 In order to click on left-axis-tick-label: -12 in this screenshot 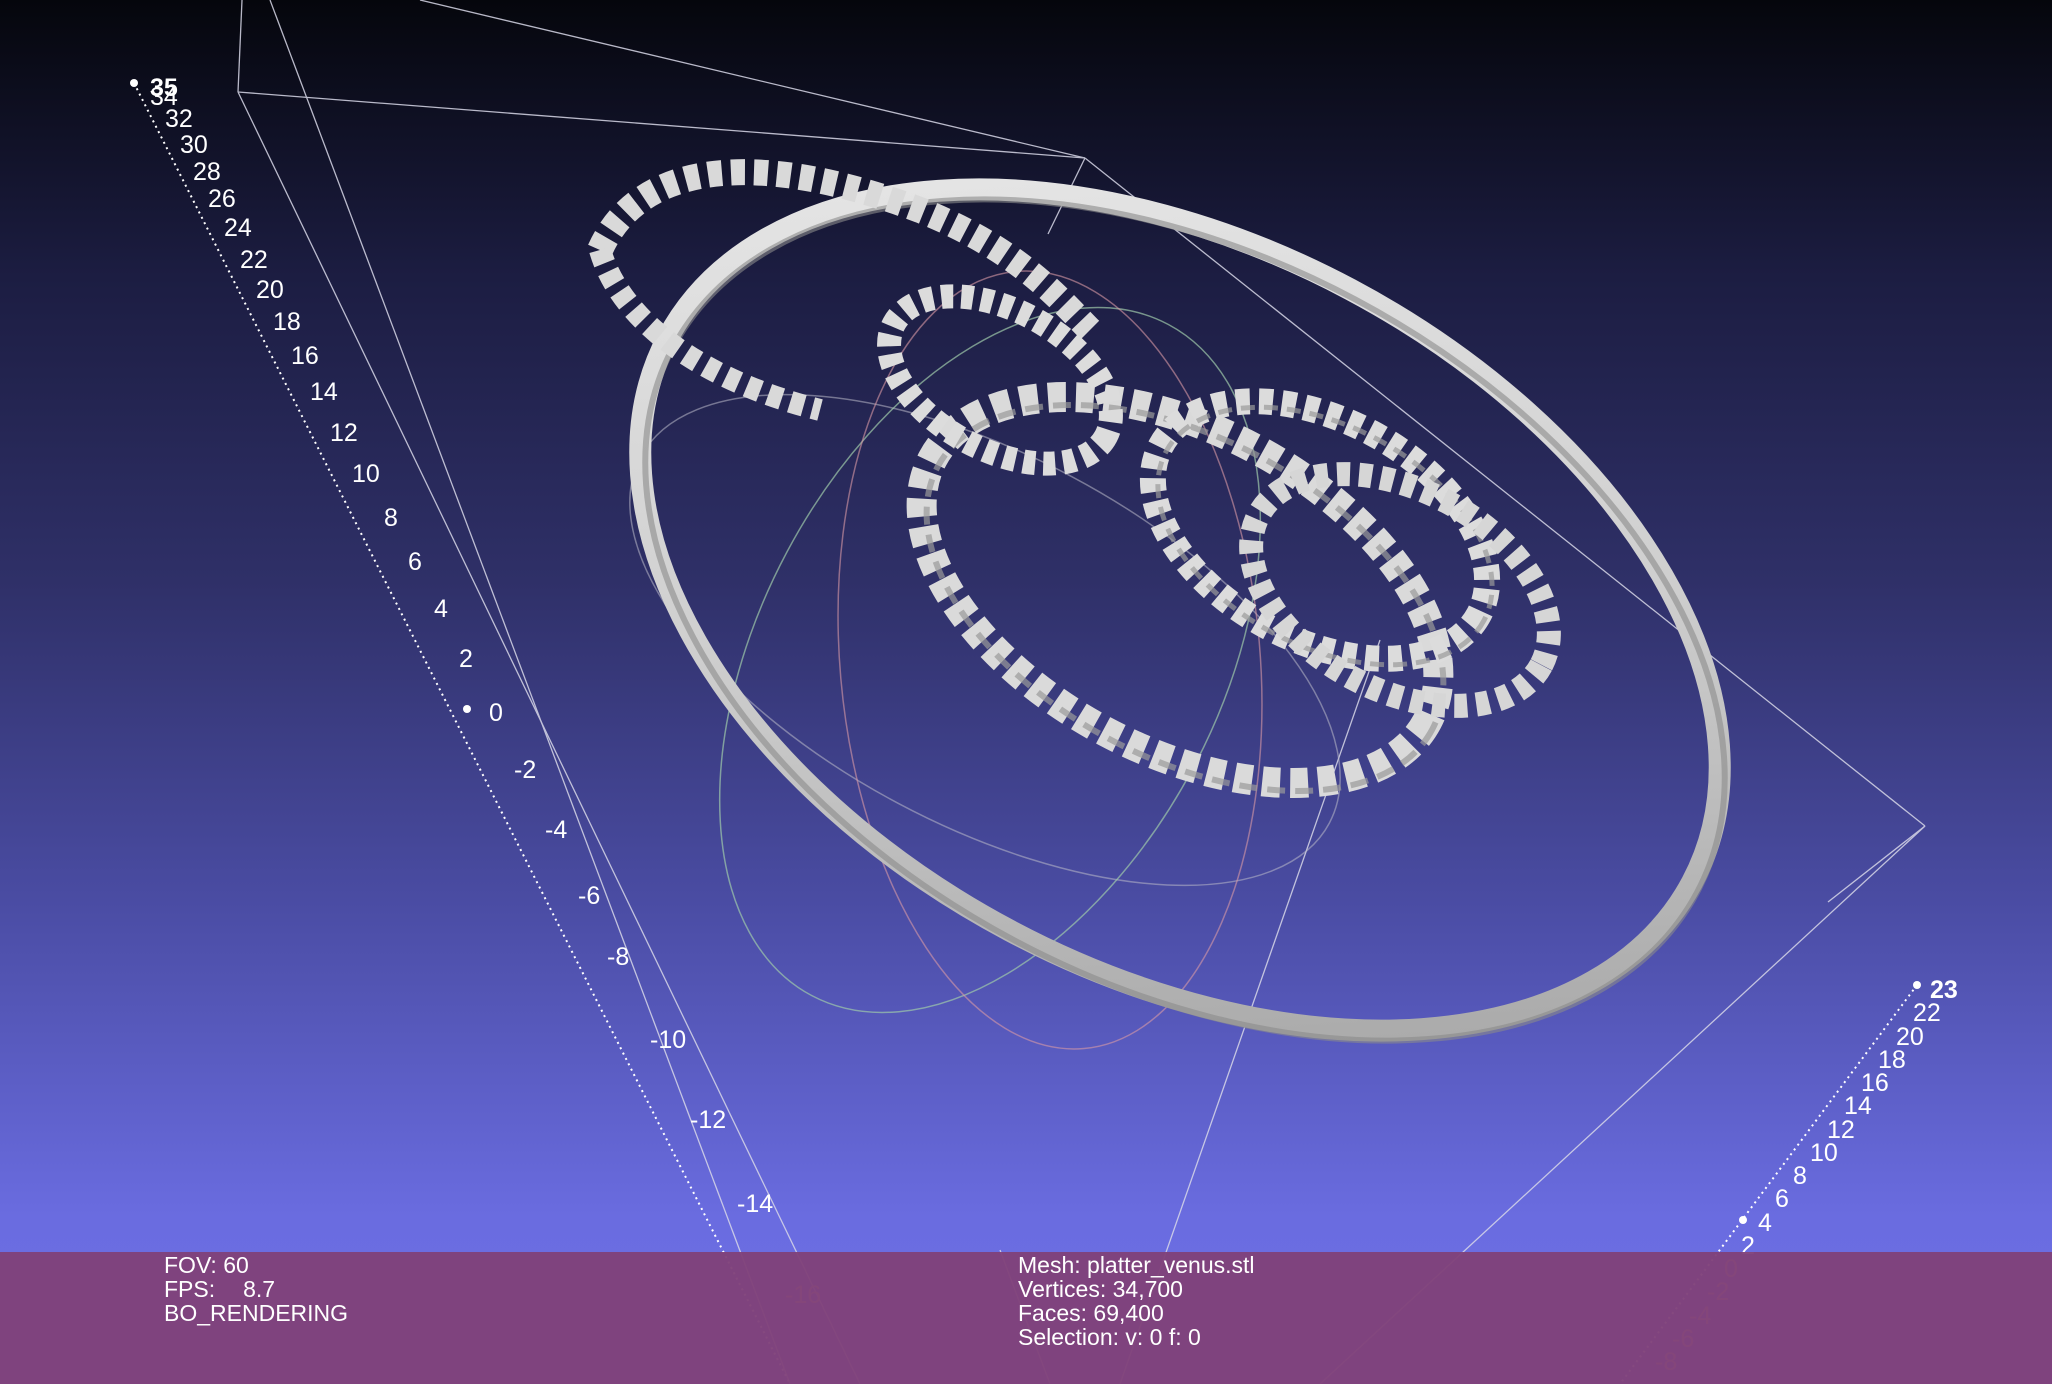, I will do `click(708, 1120)`.